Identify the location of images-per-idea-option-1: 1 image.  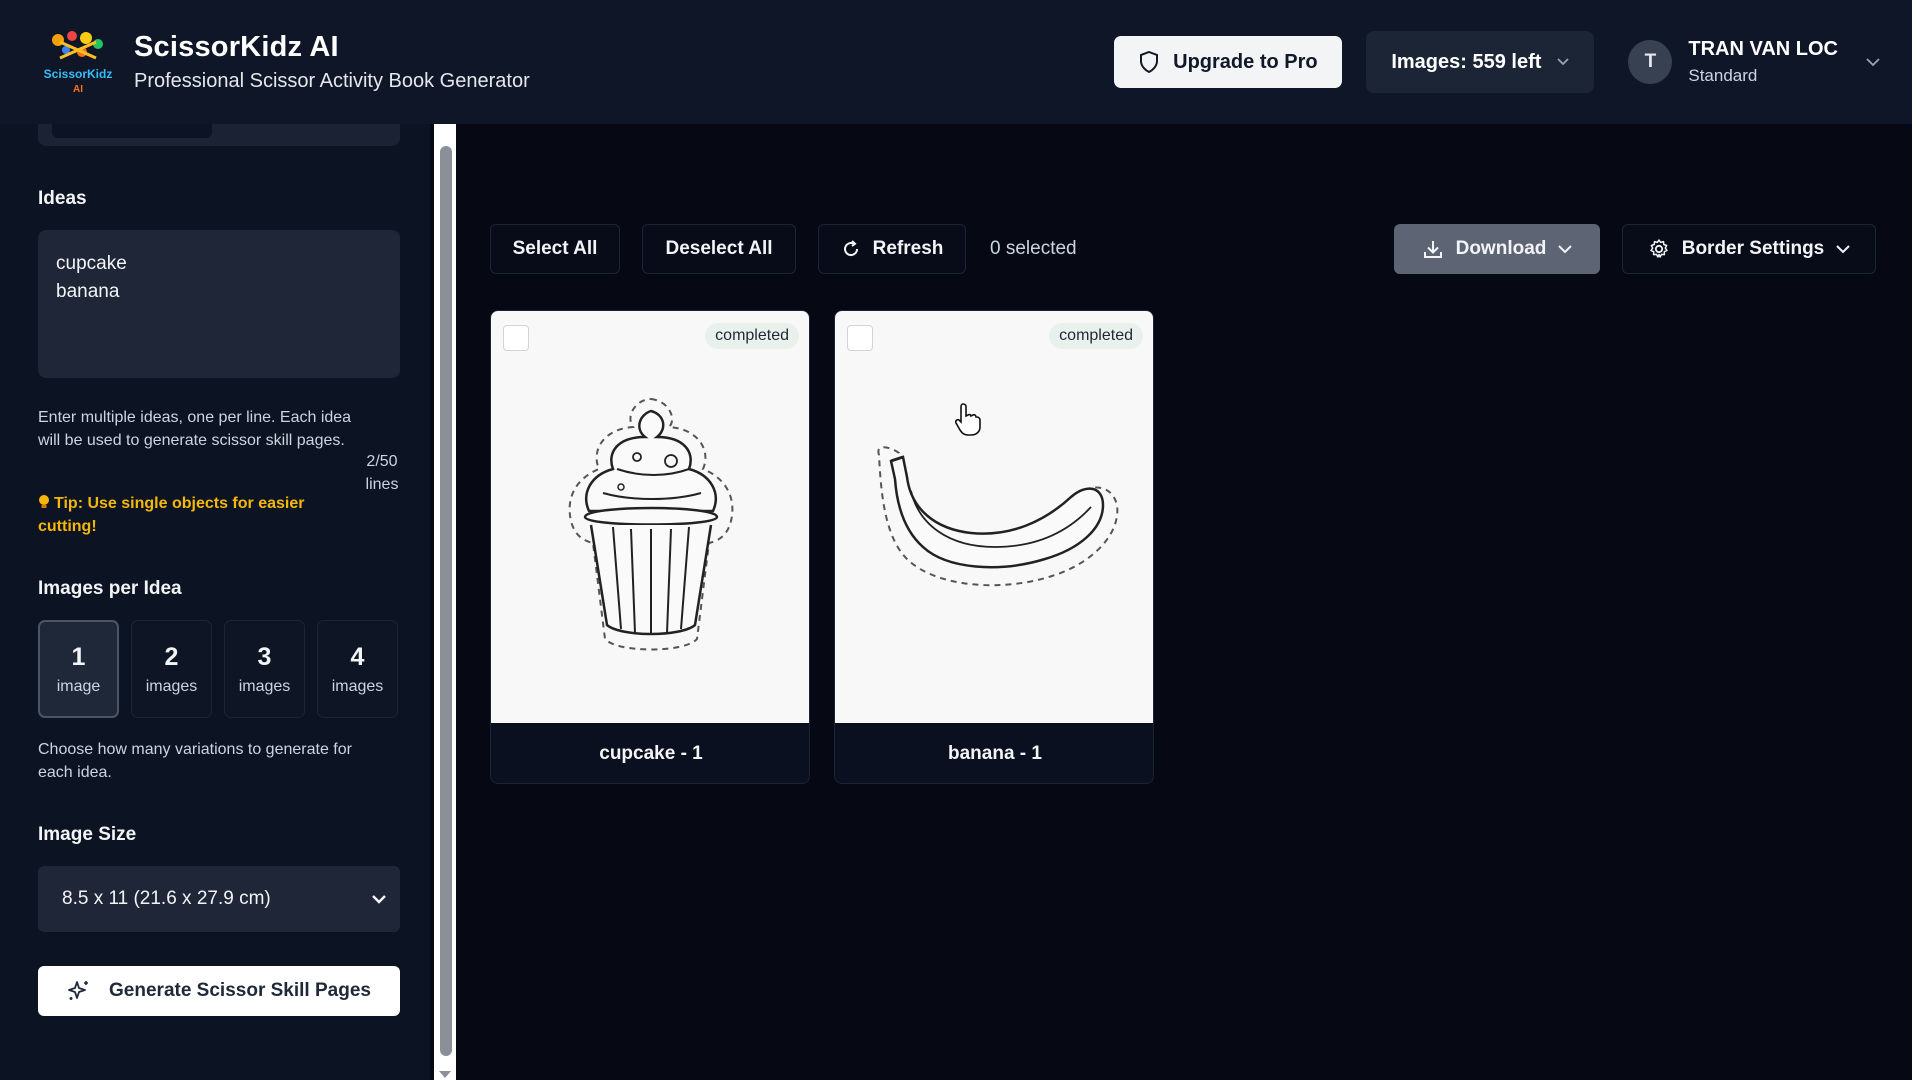
(78, 669).